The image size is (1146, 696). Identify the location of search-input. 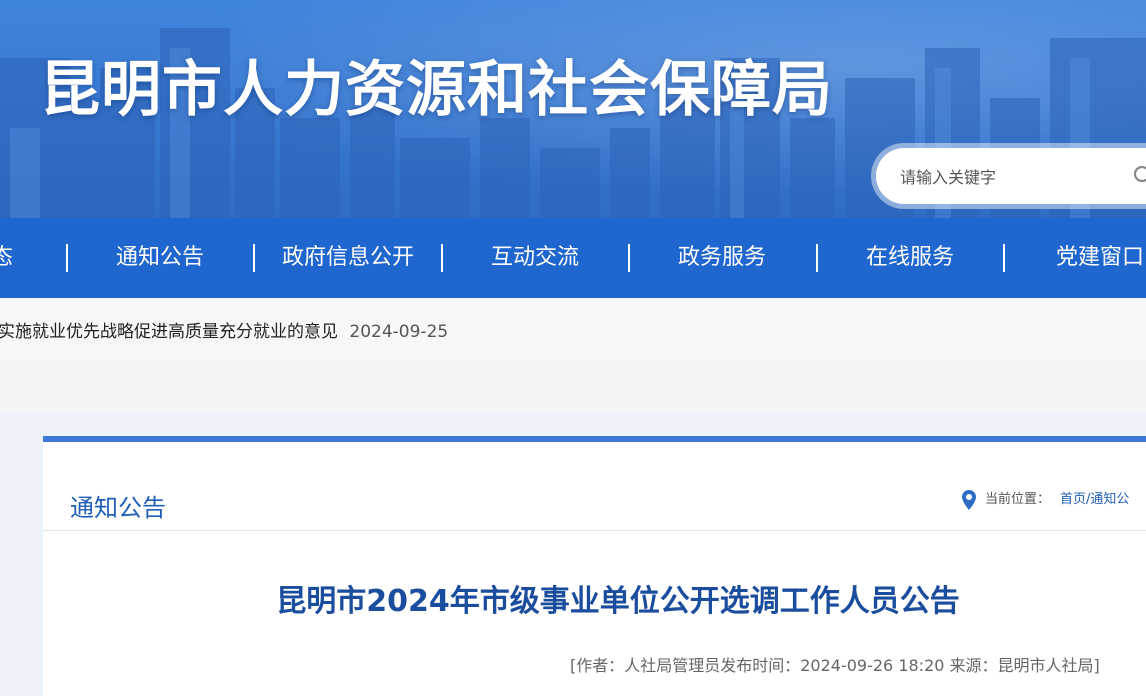
(1010, 177).